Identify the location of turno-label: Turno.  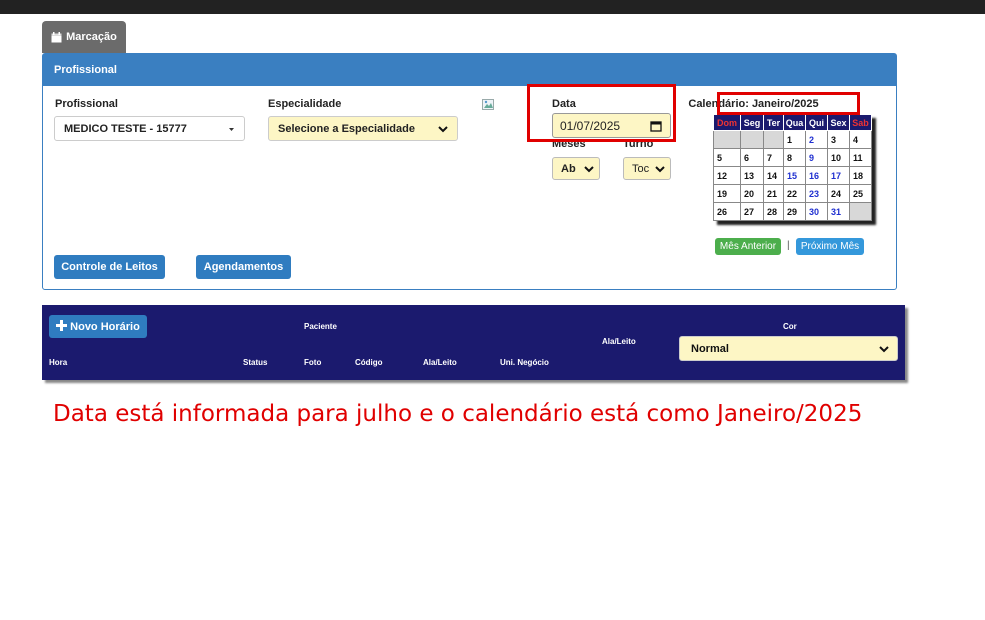
(638, 144).